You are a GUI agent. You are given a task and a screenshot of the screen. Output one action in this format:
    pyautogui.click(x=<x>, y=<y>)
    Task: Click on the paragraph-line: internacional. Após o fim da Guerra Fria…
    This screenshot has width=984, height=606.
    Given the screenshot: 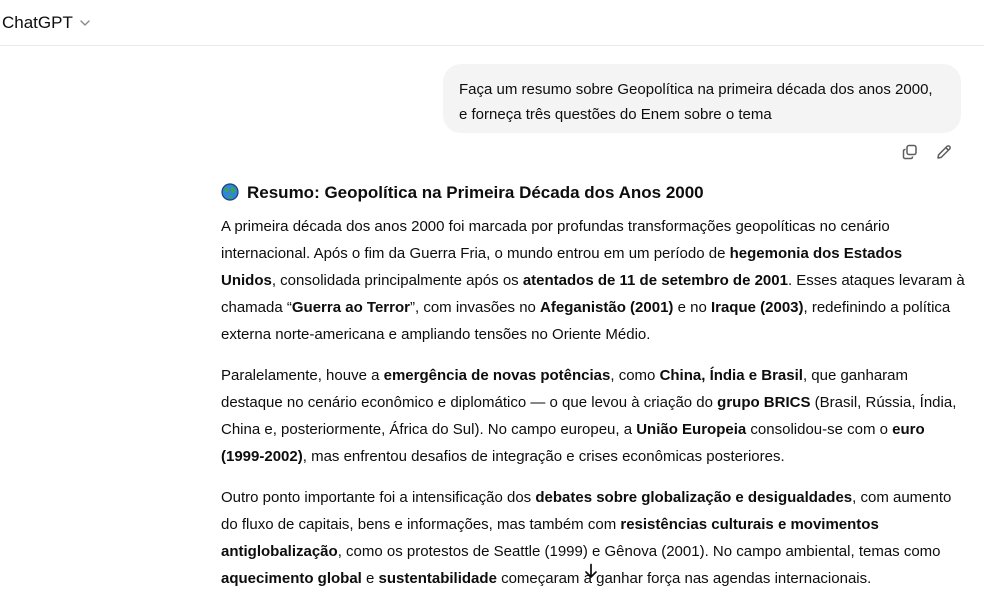 What is the action you would take?
    pyautogui.click(x=592, y=253)
    